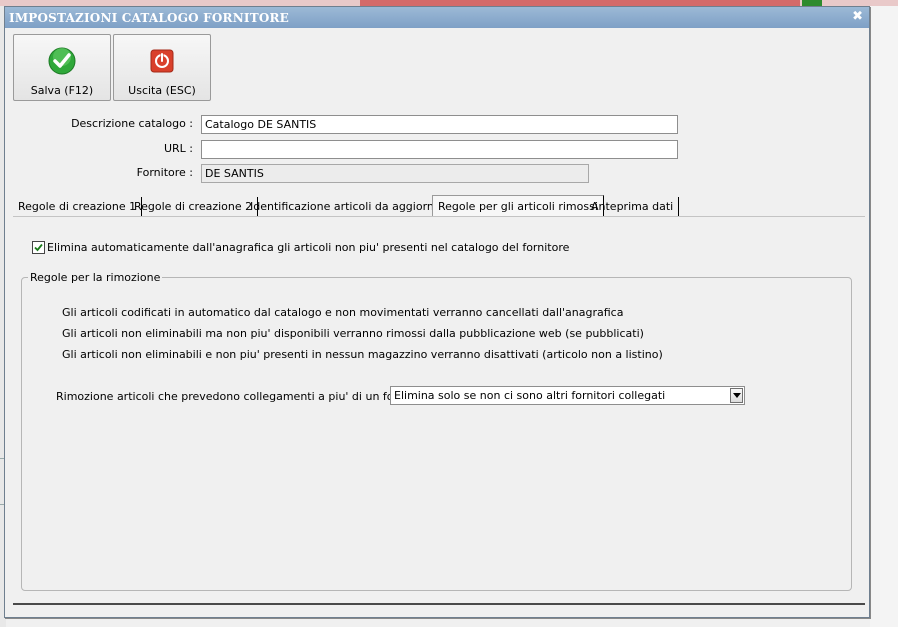 The image size is (898, 627). Describe the element at coordinates (439, 124) in the screenshot. I see `descrizione-field: Catalogo DE SANTIS` at that location.